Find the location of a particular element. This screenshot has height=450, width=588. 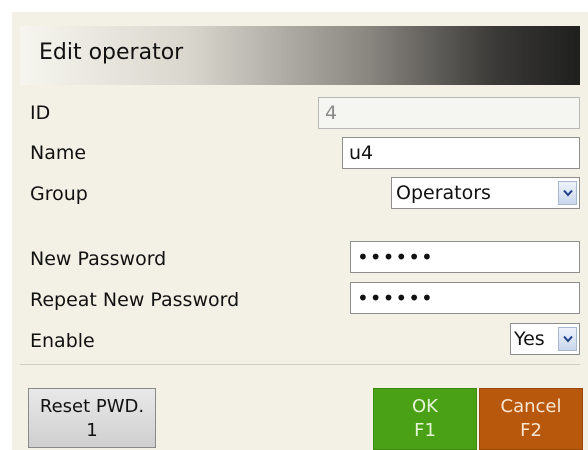

ok-button: OK F1 is located at coordinates (425, 419).